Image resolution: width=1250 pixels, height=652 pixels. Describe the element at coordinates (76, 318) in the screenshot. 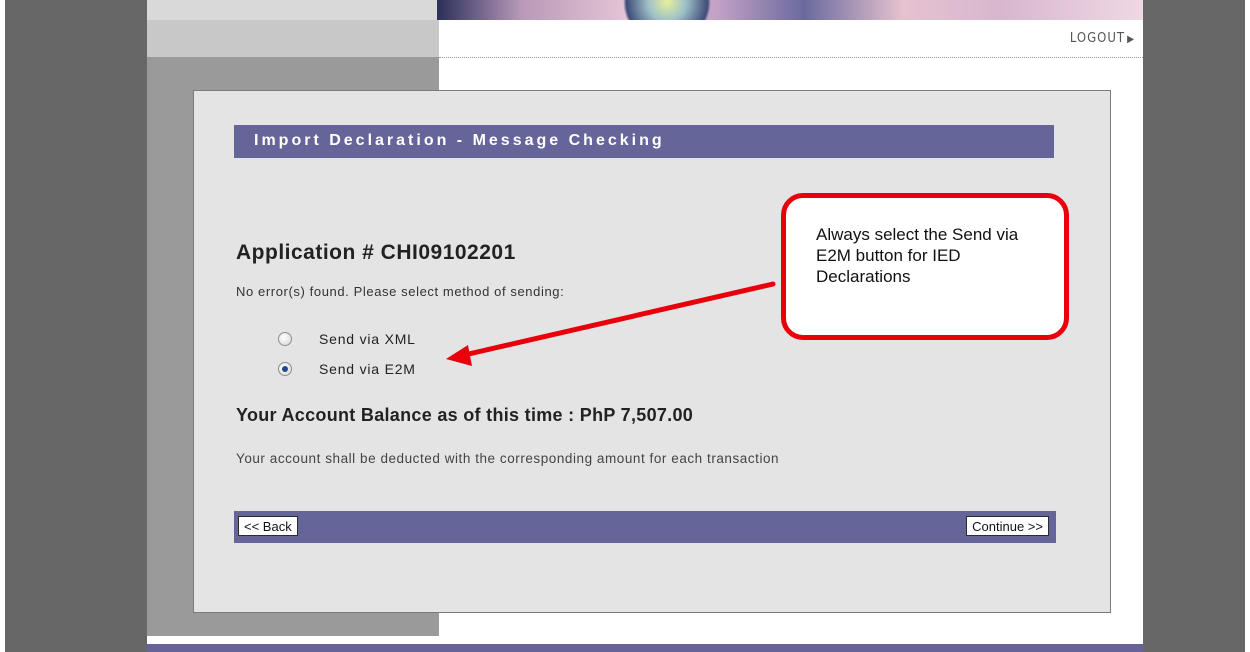

I see `outer-border-left` at that location.